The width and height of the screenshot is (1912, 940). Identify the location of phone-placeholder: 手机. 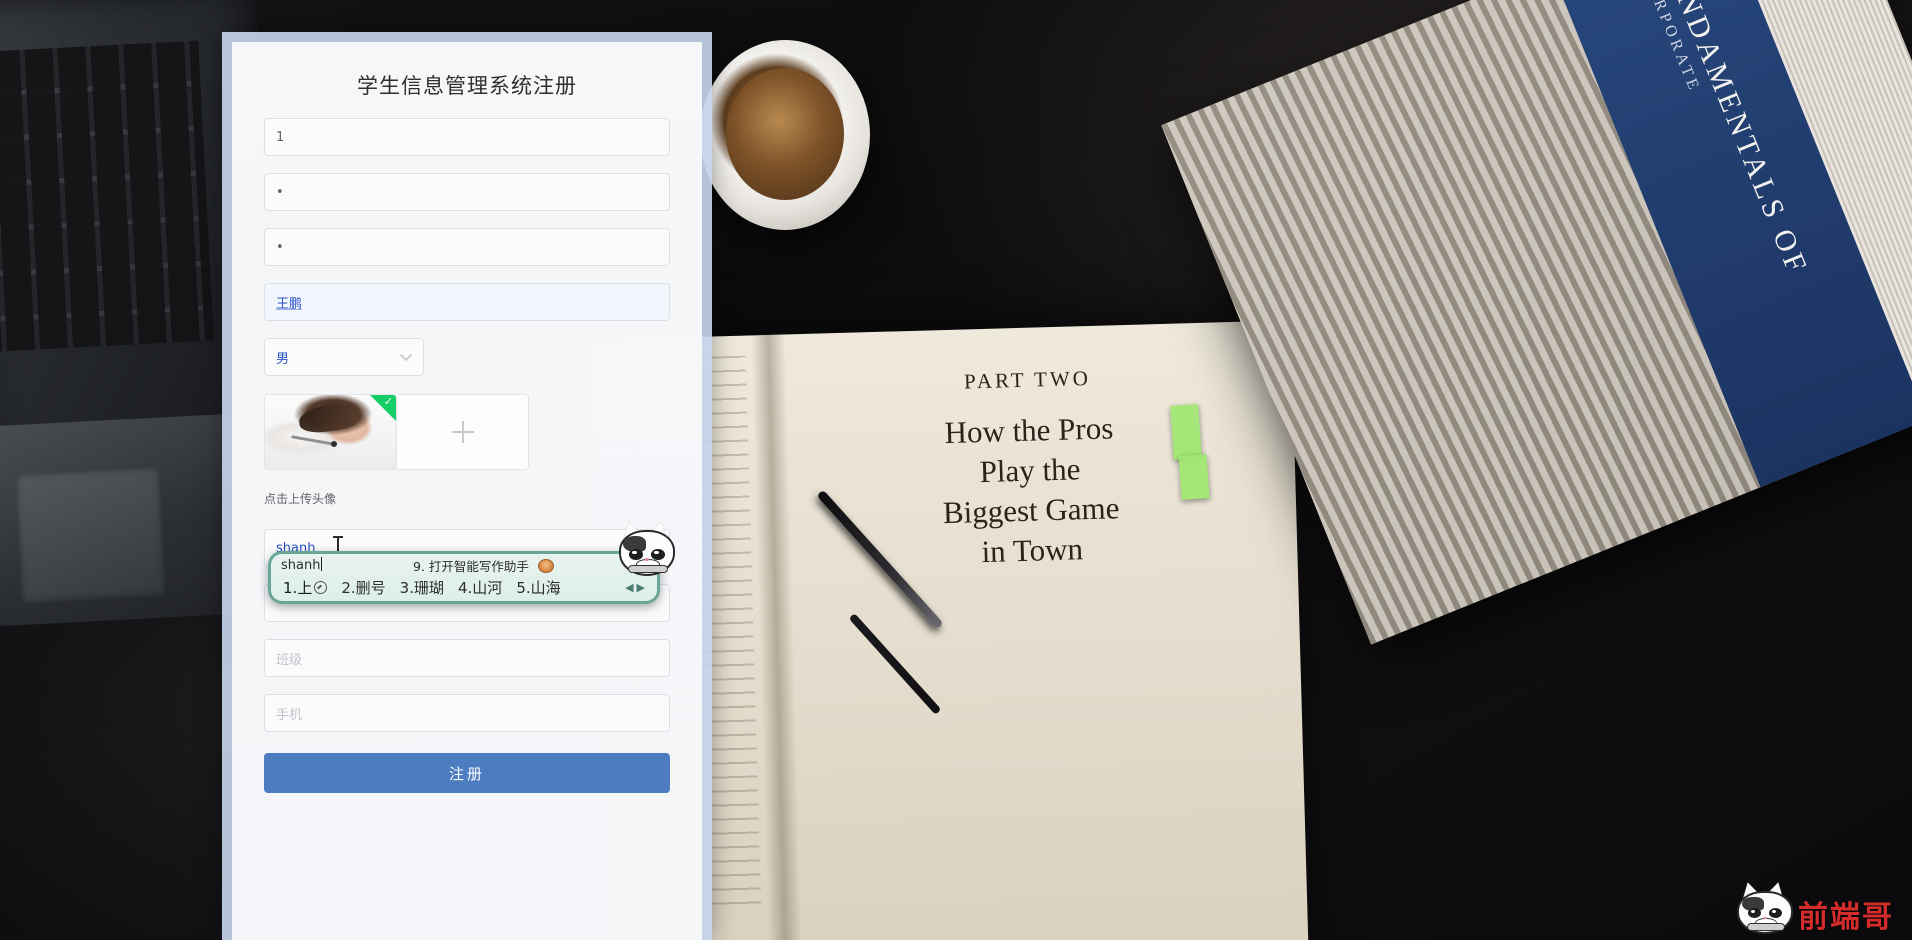
(289, 715).